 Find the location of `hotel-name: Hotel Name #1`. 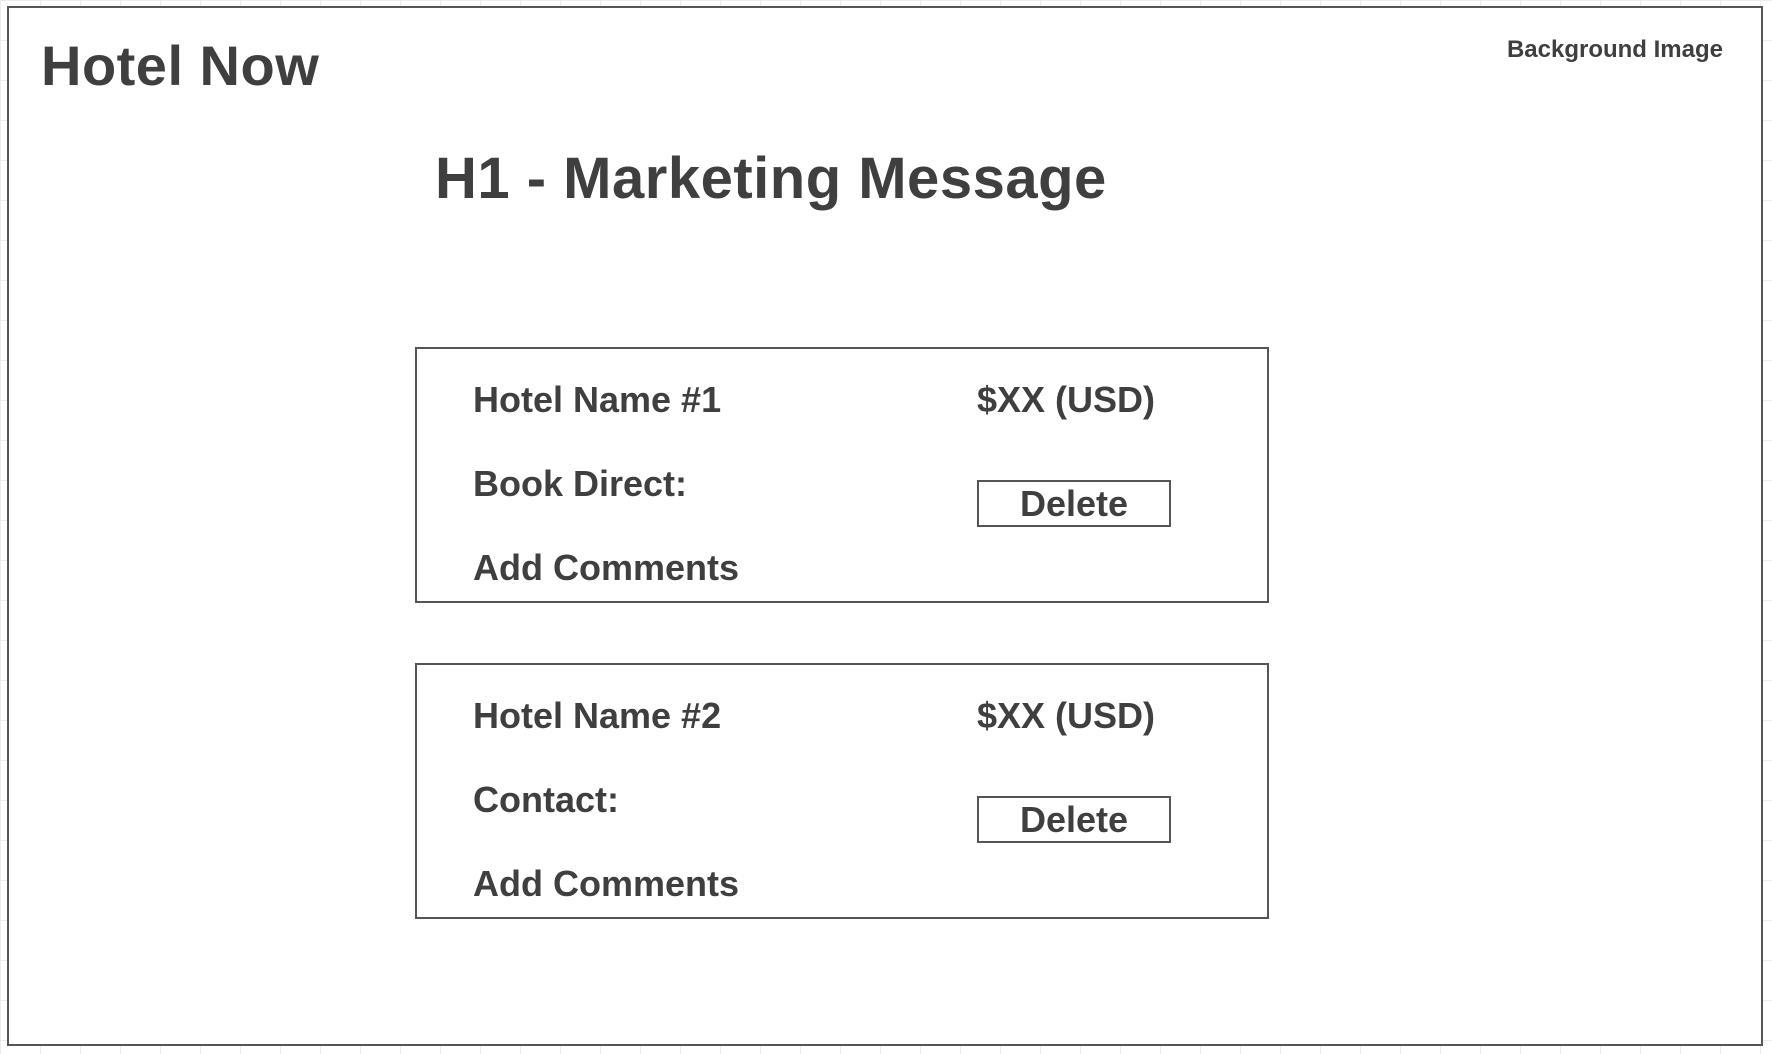

hotel-name: Hotel Name #1 is located at coordinates (597, 400).